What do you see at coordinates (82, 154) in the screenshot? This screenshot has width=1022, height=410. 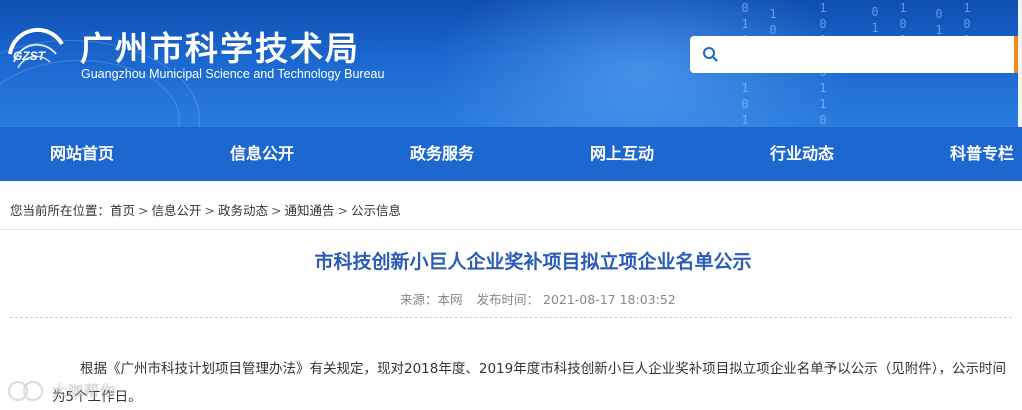 I see `nav-item-home: 网站首页` at bounding box center [82, 154].